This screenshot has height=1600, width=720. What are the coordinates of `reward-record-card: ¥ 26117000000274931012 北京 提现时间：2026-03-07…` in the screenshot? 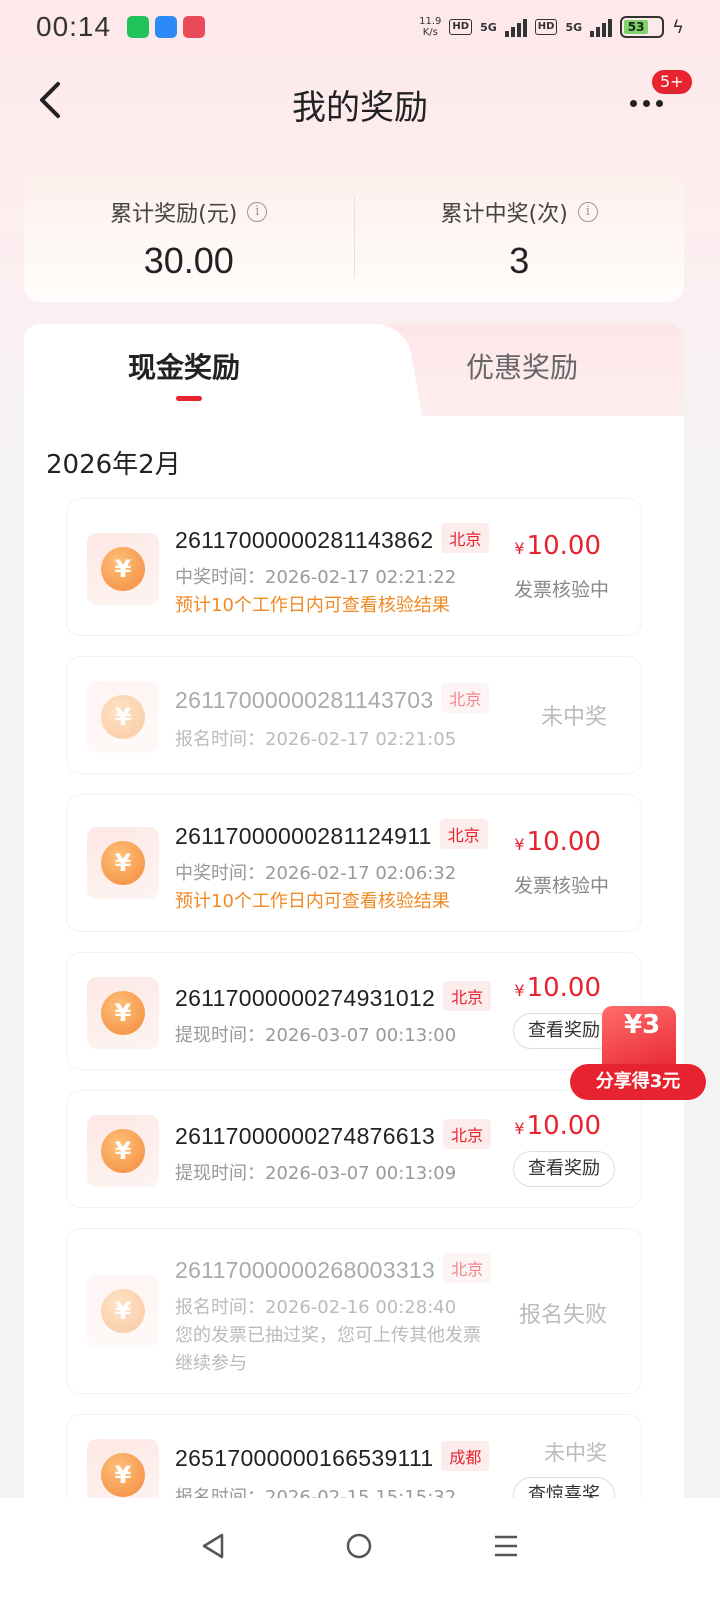 It's located at (354, 1011).